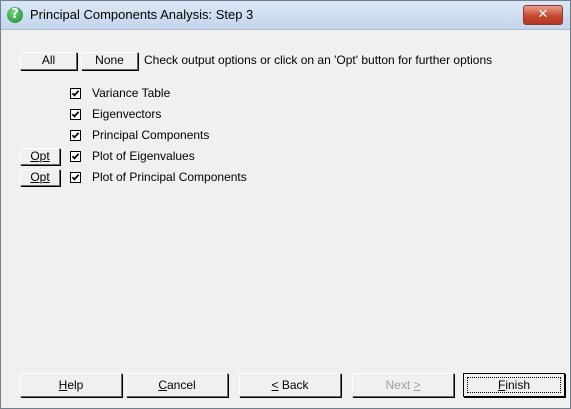  I want to click on next-label: Next >, so click(403, 385).